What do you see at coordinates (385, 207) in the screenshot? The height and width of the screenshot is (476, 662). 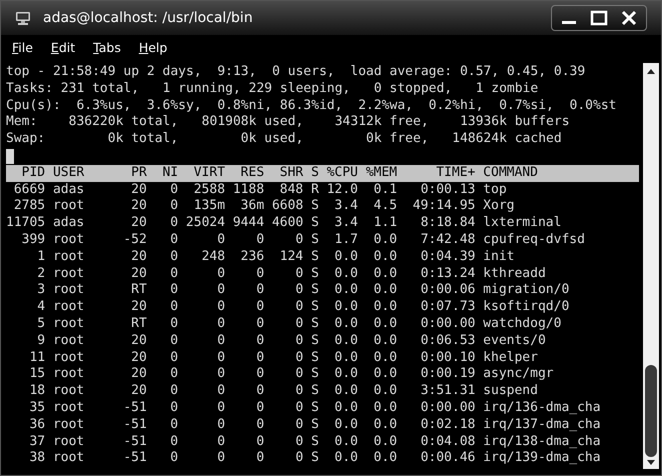 I see `table-cell-text: 4.5` at bounding box center [385, 207].